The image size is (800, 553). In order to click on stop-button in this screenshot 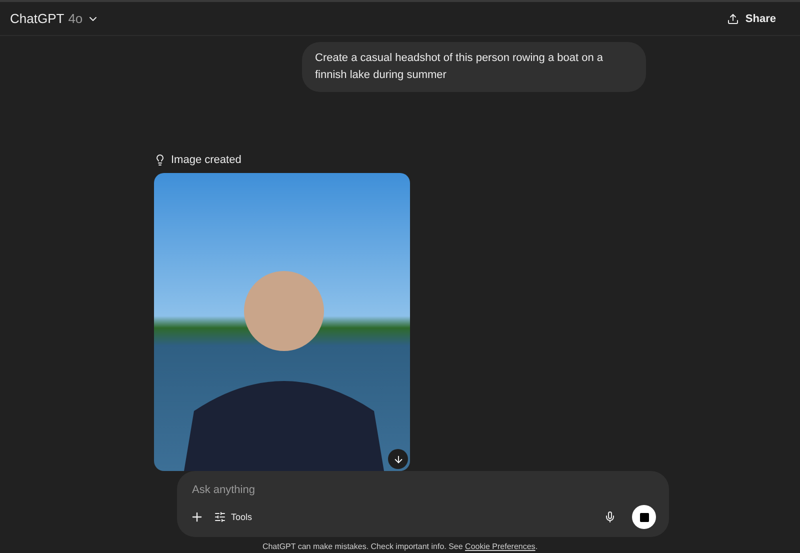, I will do `click(644, 517)`.